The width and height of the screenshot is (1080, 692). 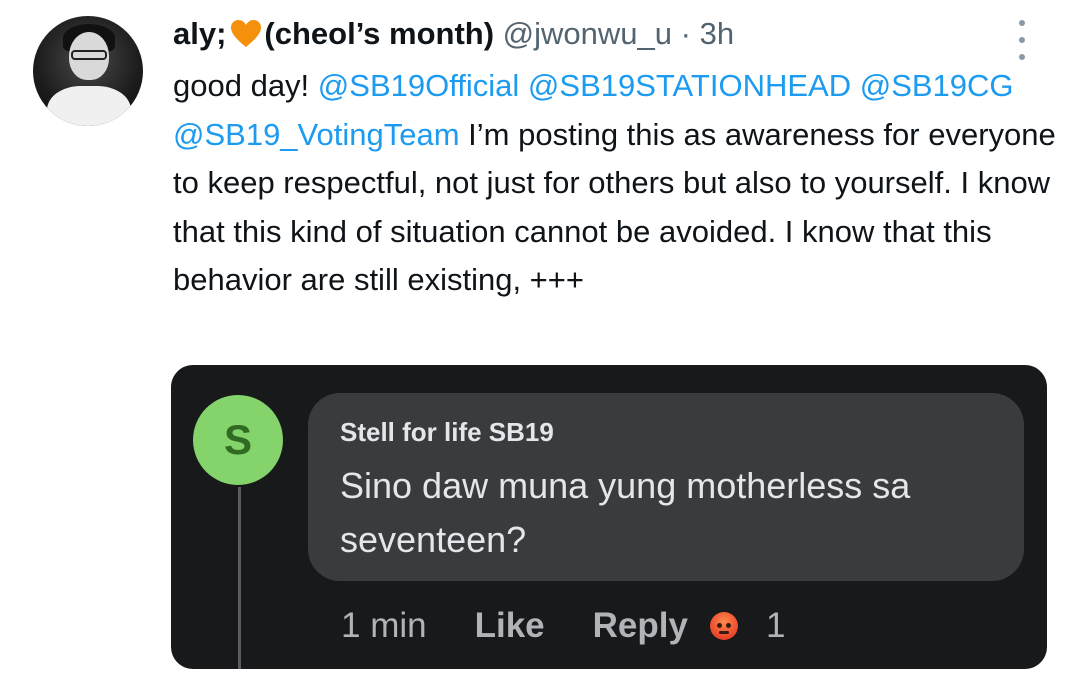 What do you see at coordinates (937, 85) in the screenshot?
I see `mention-link: @SB19CG` at bounding box center [937, 85].